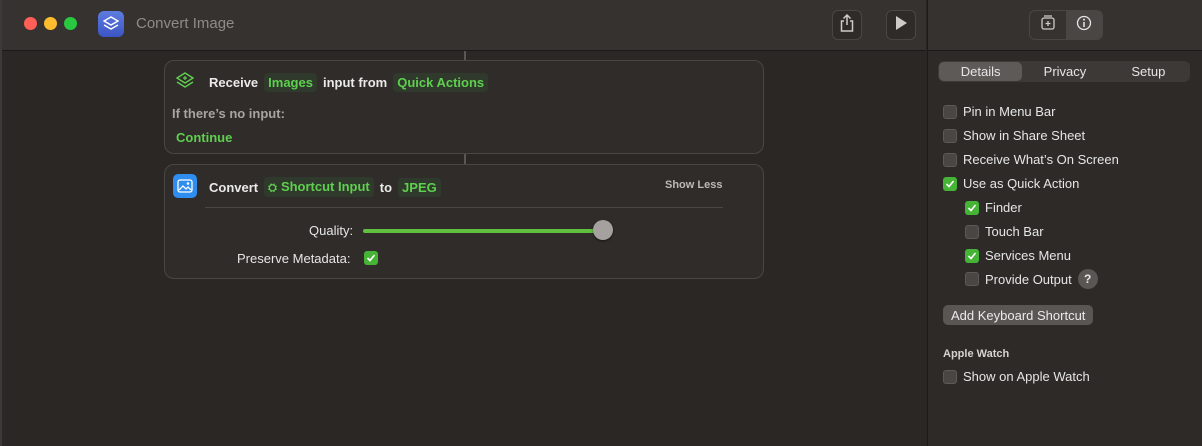 The image size is (1202, 446). I want to click on sidebar-toolbar, so click(1065, 25).